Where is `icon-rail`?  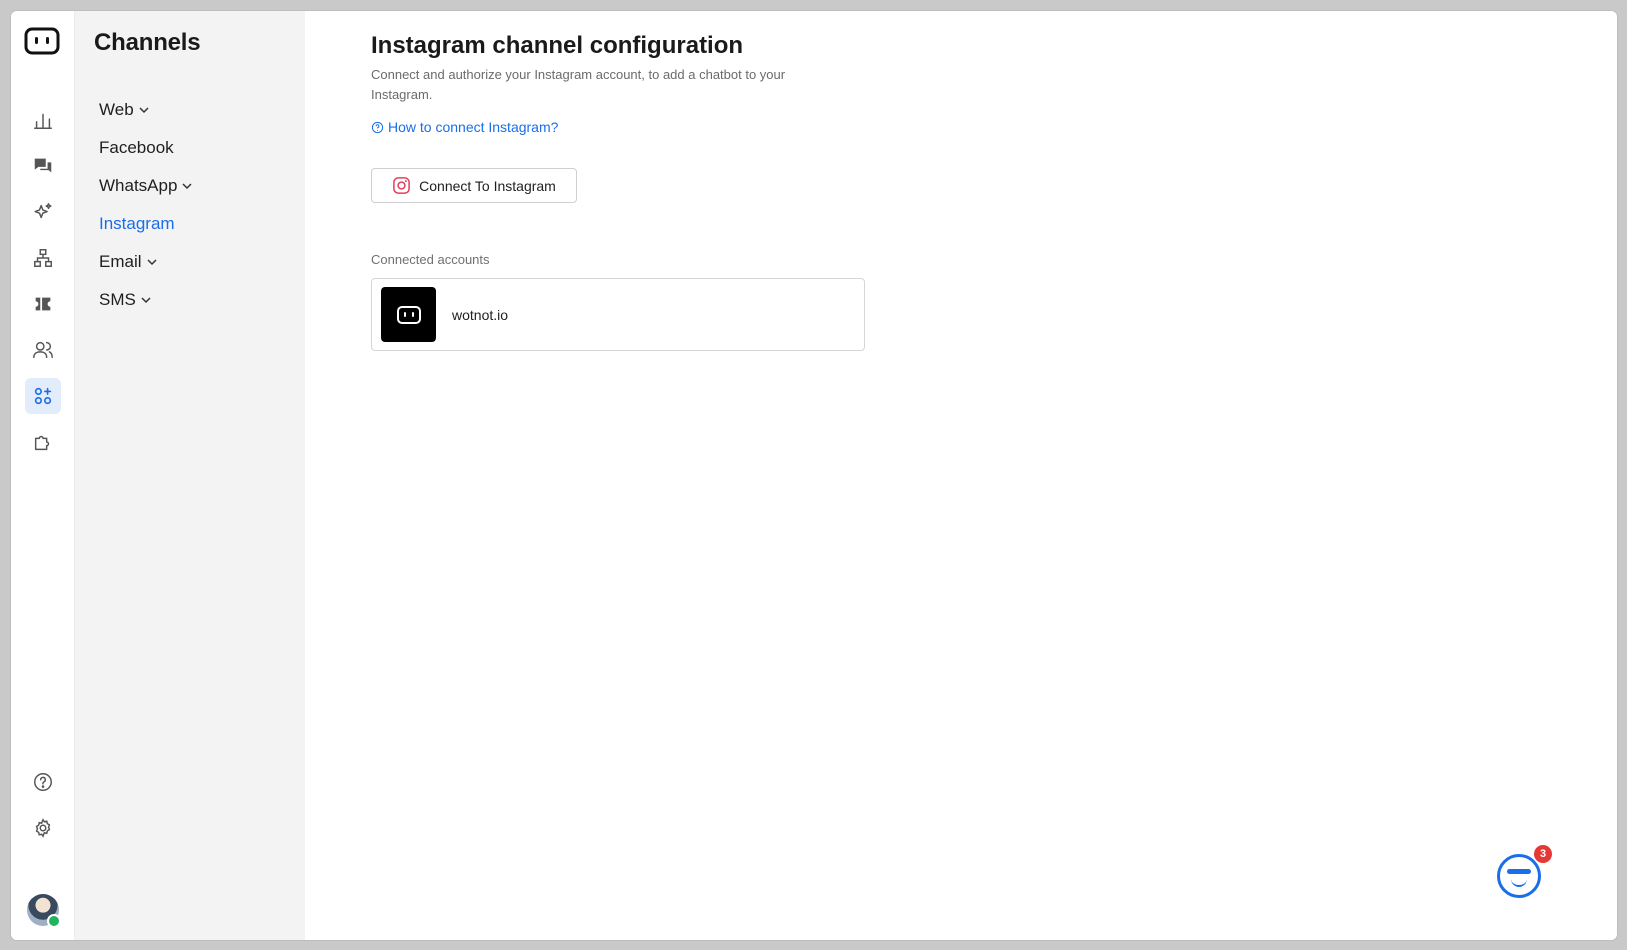
icon-rail is located at coordinates (43, 475).